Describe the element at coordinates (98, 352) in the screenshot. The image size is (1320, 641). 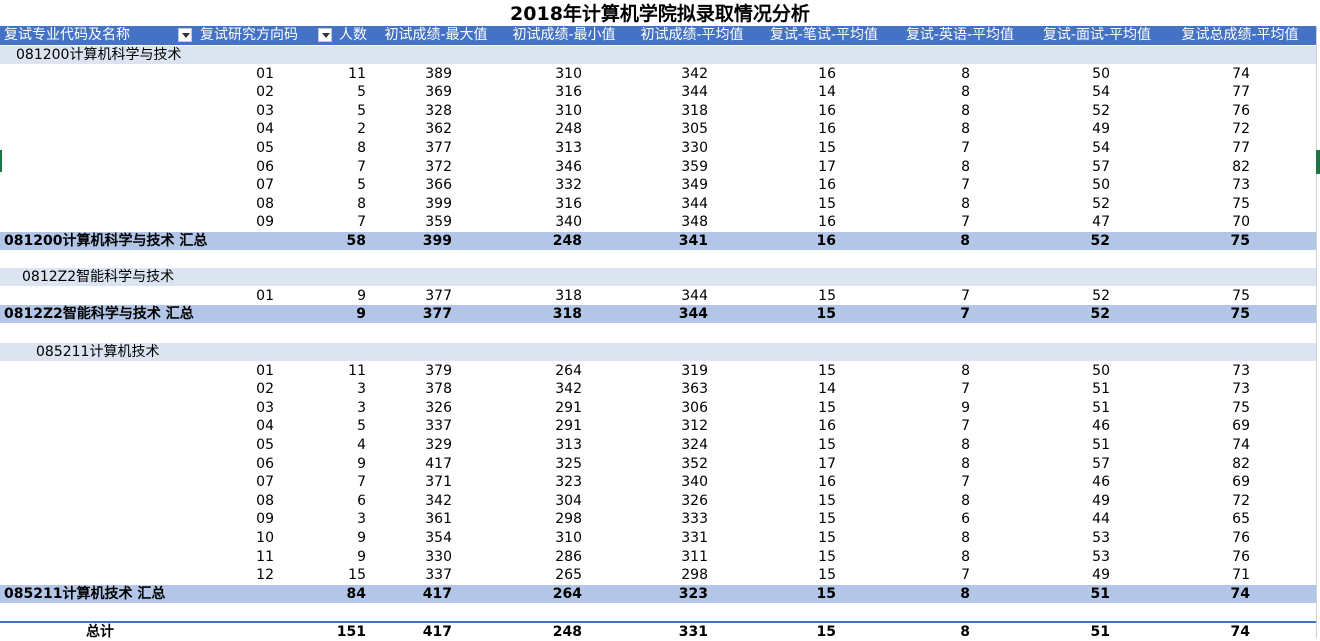
I see `group-name: 085211计算机技术` at that location.